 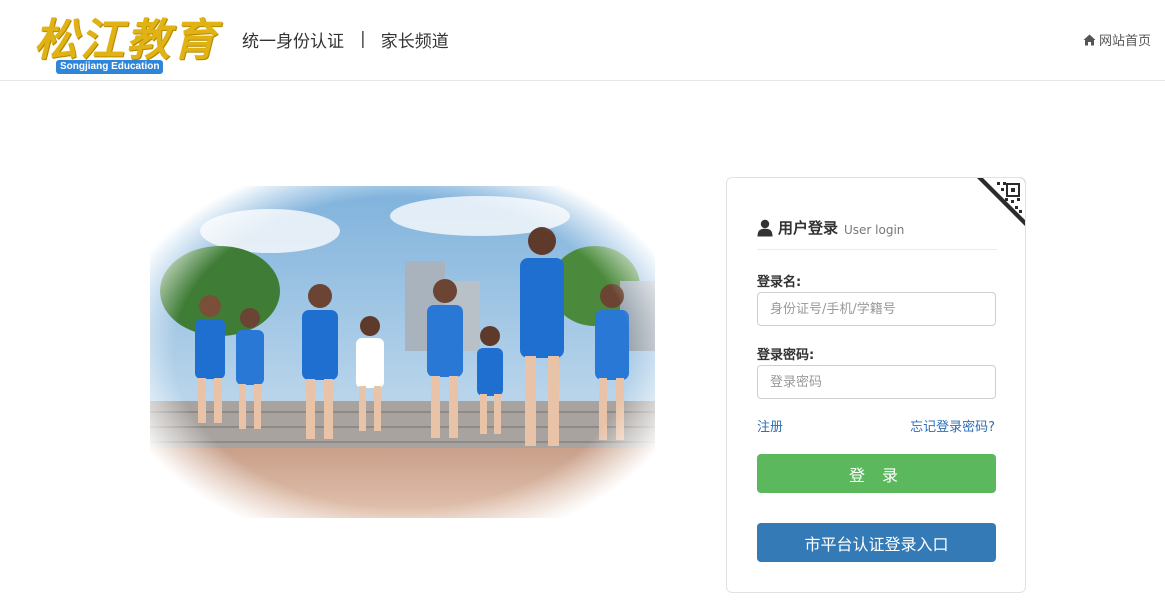 I want to click on nav-unified-auth: 统一身份认证, so click(x=293, y=39).